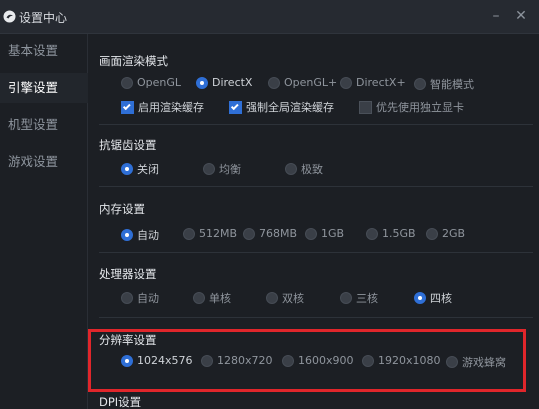 This screenshot has width=539, height=409. Describe the element at coordinates (401, 360) in the screenshot. I see `resolution-option-1920x1080: 1920x1080` at that location.